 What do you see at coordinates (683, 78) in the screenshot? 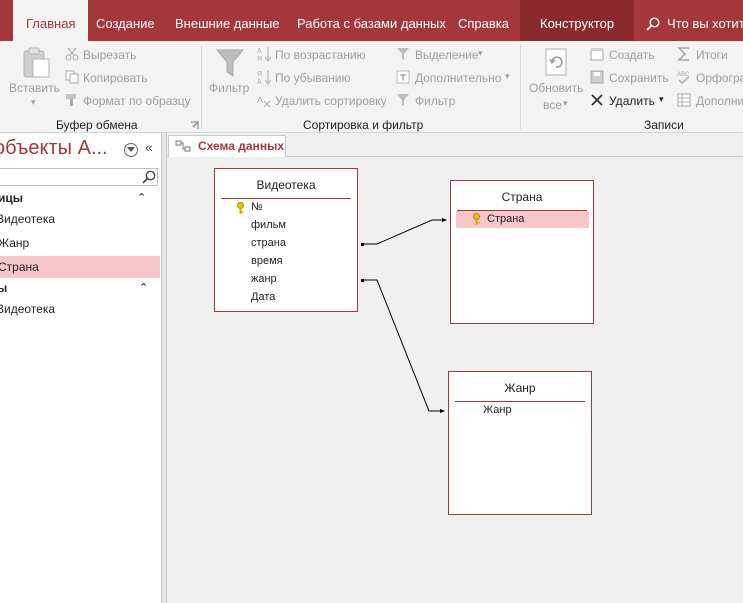
I see `spelling-icon: ABC` at bounding box center [683, 78].